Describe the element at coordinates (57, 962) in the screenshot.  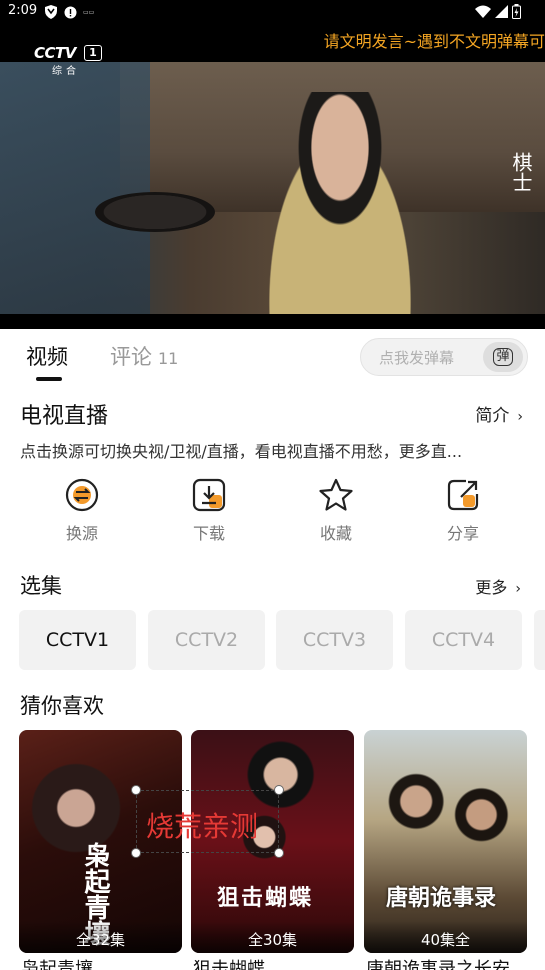
I see `recommend-item-title: 枭起青壤` at that location.